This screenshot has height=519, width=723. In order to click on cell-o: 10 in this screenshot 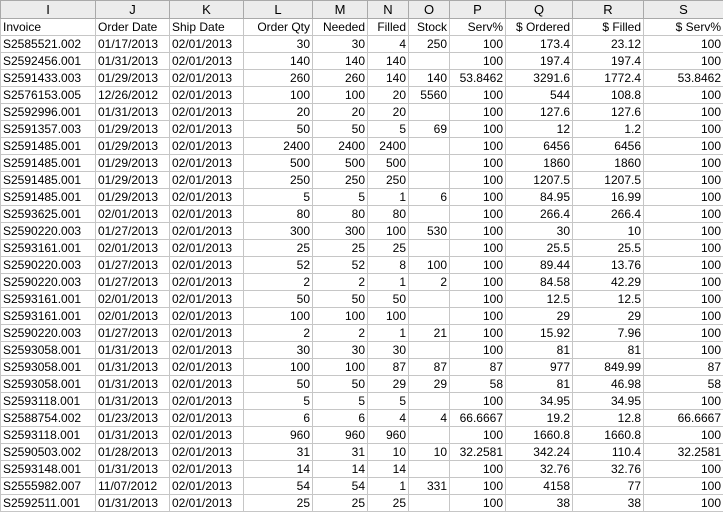, I will do `click(429, 452)`.